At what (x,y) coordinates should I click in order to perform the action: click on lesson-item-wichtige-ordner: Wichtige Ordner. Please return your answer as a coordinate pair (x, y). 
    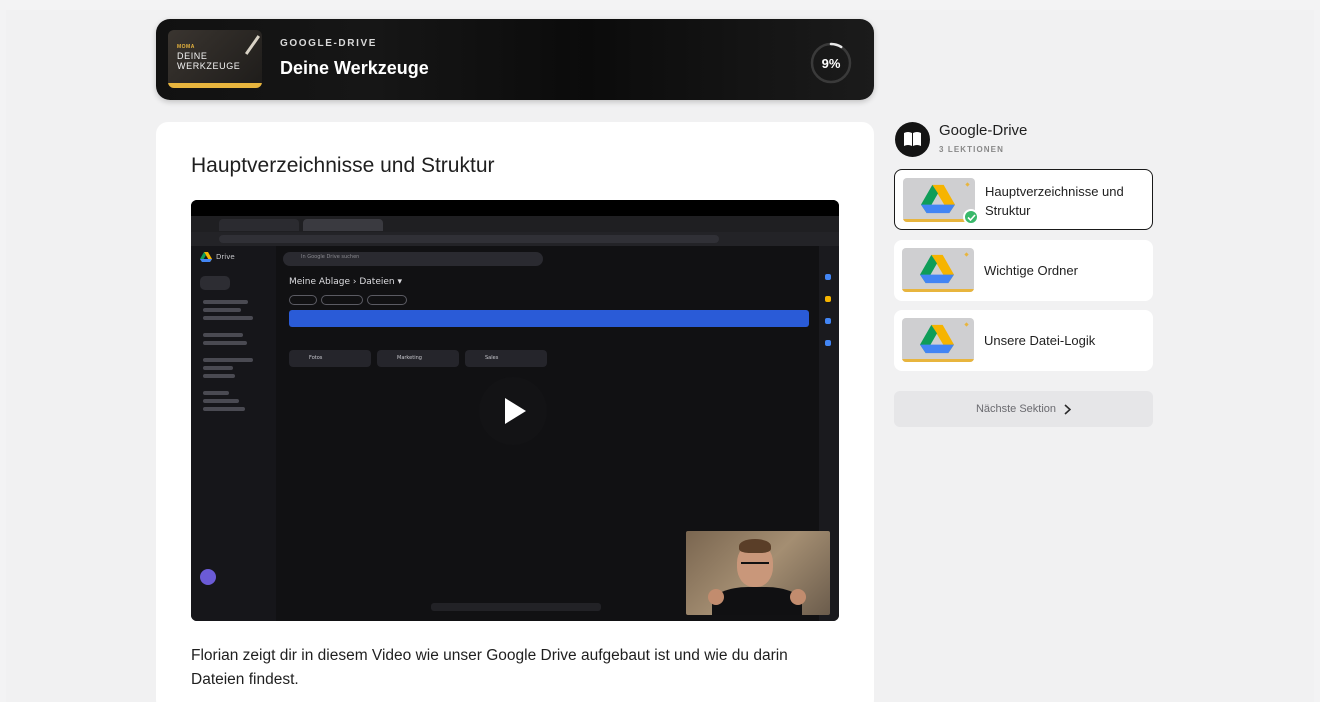
    Looking at the image, I should click on (1023, 270).